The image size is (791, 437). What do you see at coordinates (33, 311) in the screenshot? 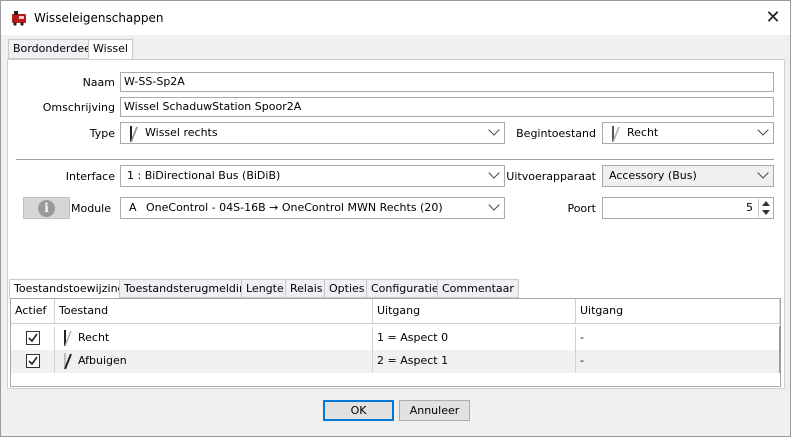
I see `column-header-actief: Actief` at bounding box center [33, 311].